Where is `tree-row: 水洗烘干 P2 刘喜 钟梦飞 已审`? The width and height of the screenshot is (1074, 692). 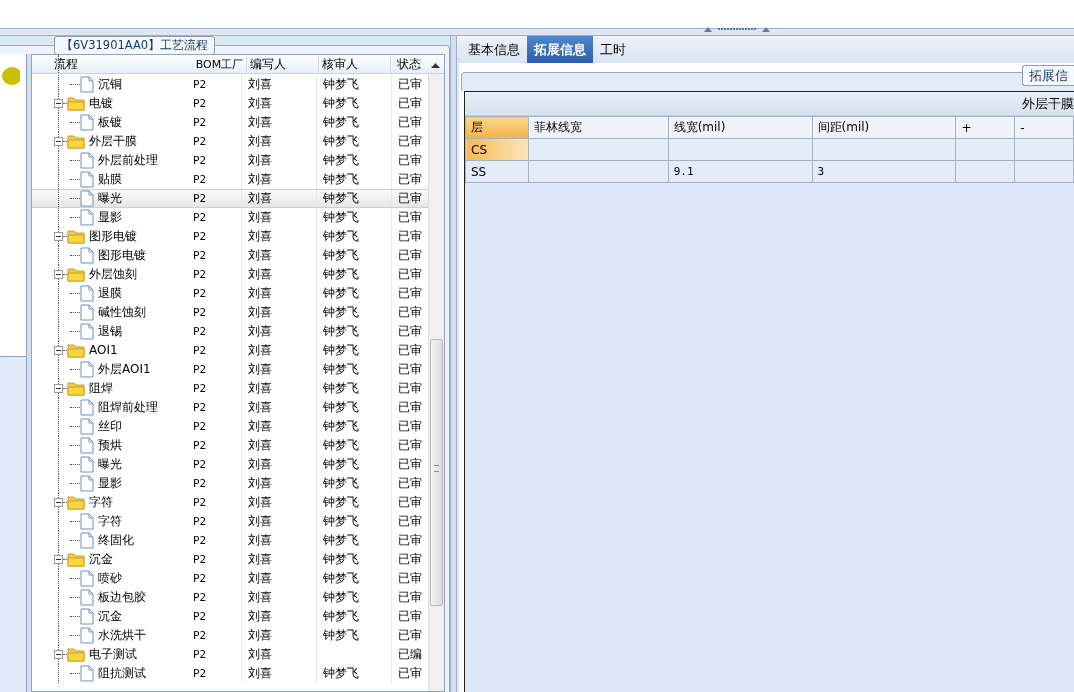 tree-row: 水洗烘干 P2 刘喜 钟梦飞 已审 is located at coordinates (230, 635).